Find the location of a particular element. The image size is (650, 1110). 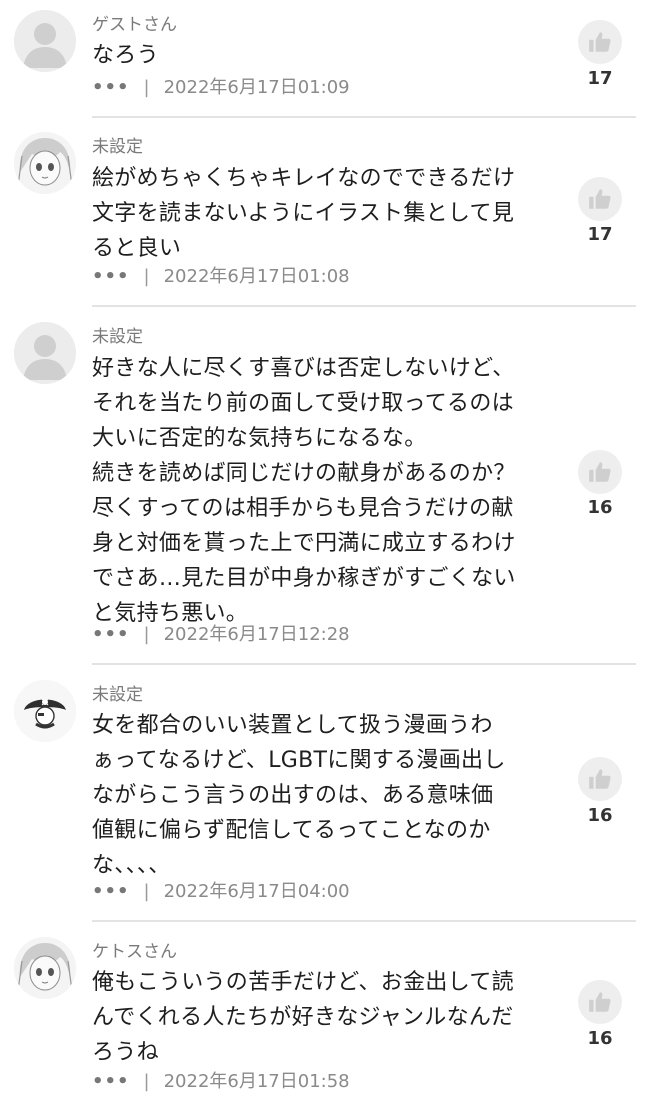

like-count: 16 is located at coordinates (600, 1038).